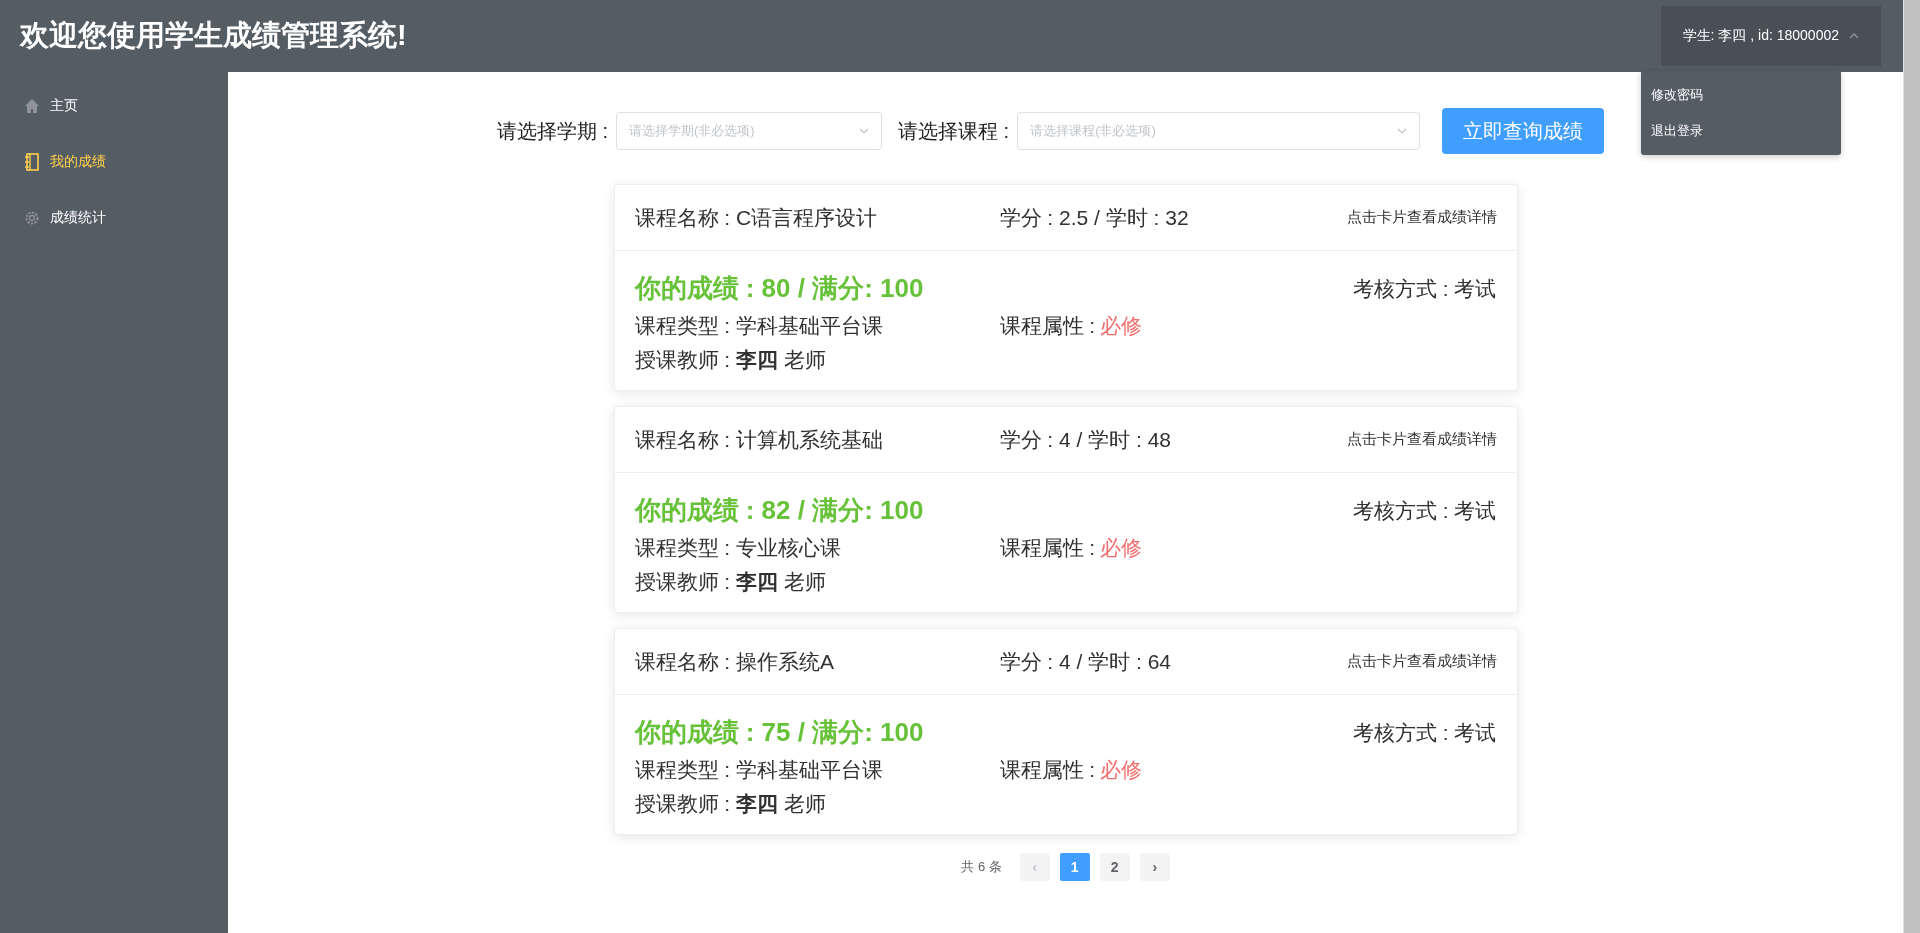 Image resolution: width=1920 pixels, height=933 pixels. What do you see at coordinates (734, 661) in the screenshot?
I see `course-name: 课程名称 : 操作系统A` at bounding box center [734, 661].